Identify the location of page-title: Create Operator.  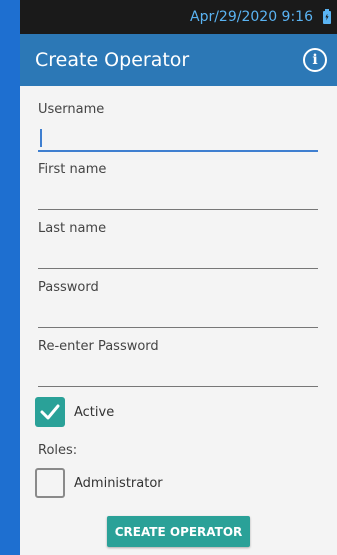
(112, 60).